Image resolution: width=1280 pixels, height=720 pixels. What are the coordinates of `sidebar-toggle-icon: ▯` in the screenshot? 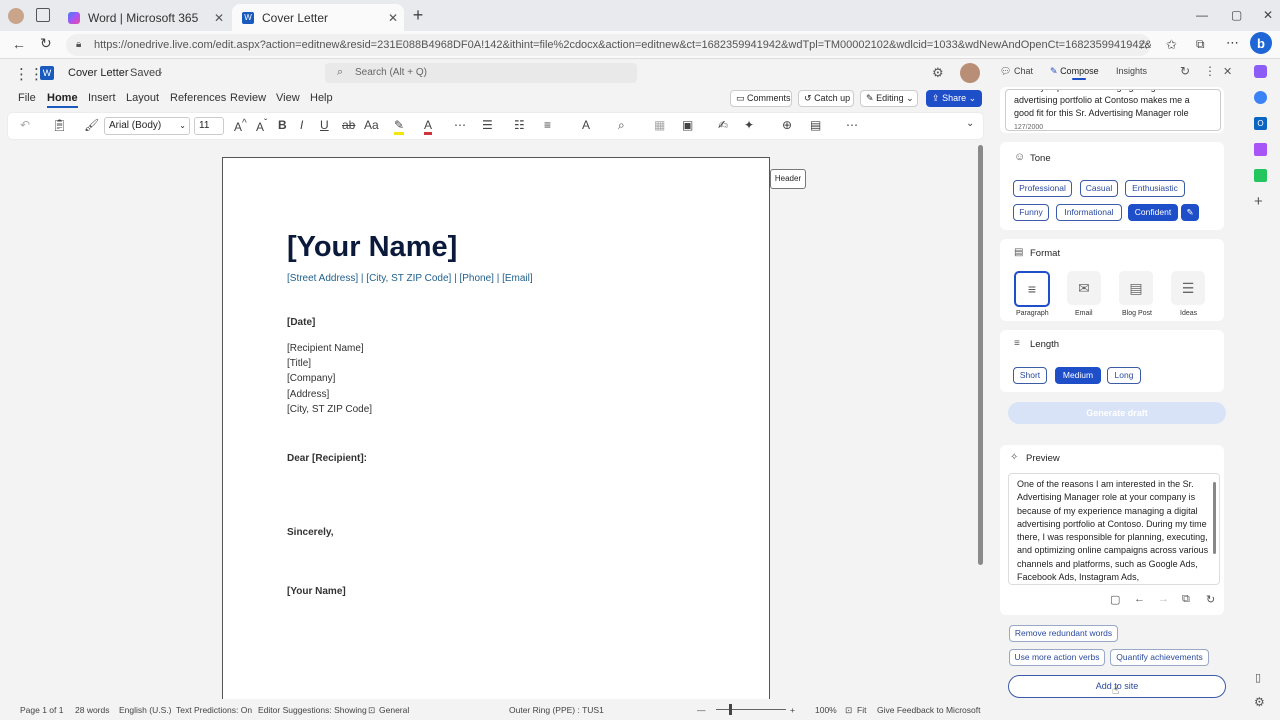 It's located at (1258, 677).